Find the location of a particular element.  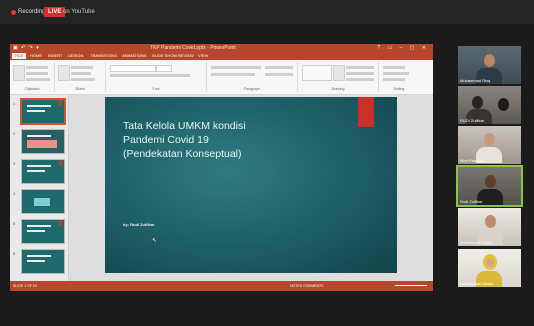

align-text-button is located at coordinates (279, 74).